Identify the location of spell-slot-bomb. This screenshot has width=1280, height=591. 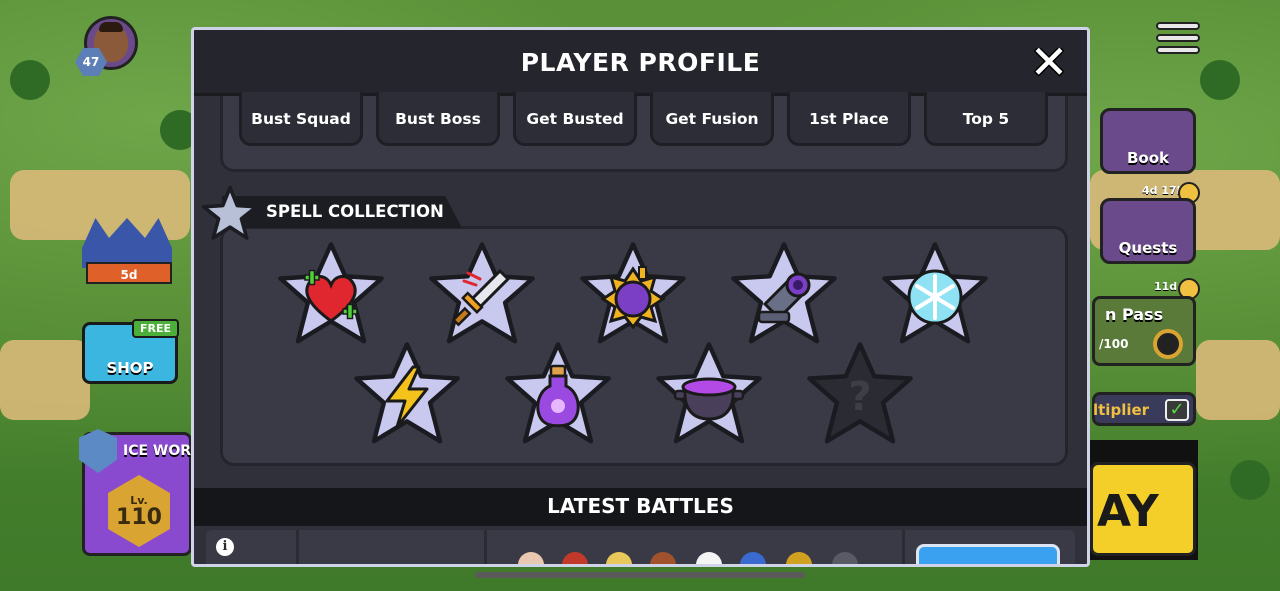
(633, 295).